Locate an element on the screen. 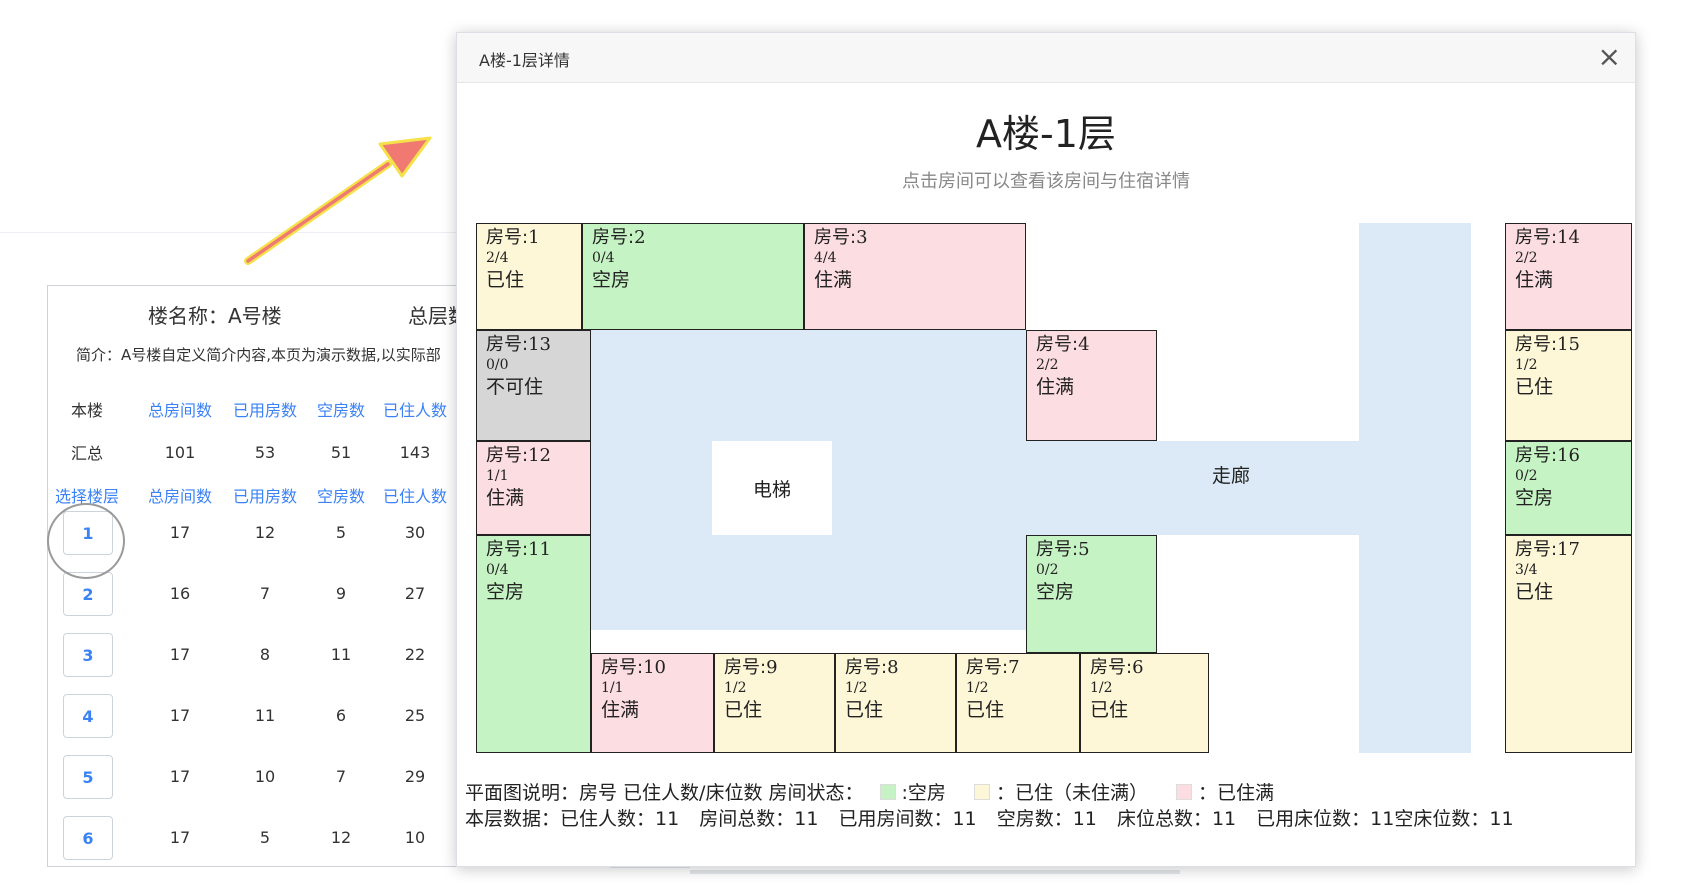 This screenshot has width=1688, height=890. room-number-value: 5 is located at coordinates (1084, 549).